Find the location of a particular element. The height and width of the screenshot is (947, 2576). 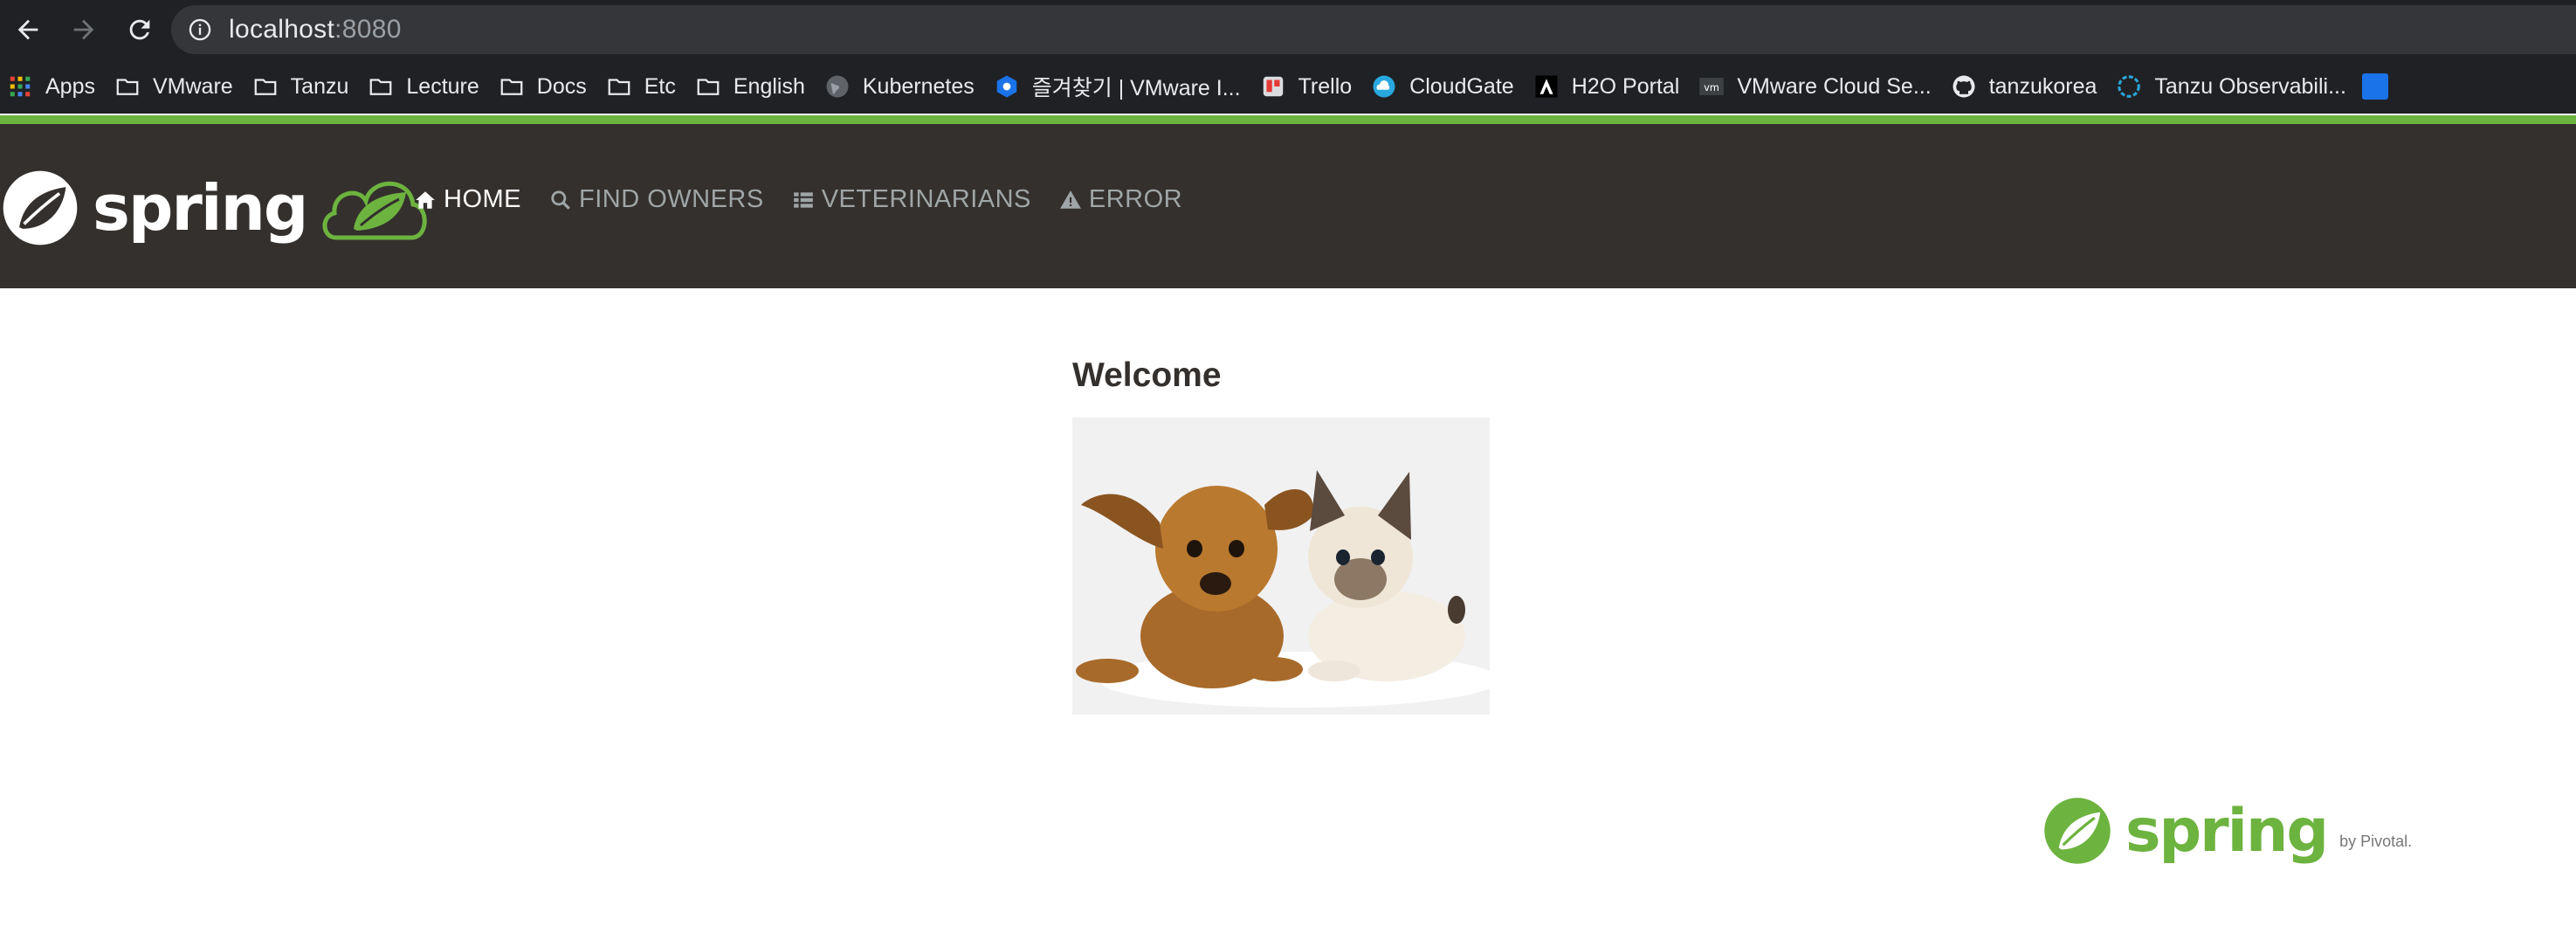

warning-icon is located at coordinates (1074, 200).